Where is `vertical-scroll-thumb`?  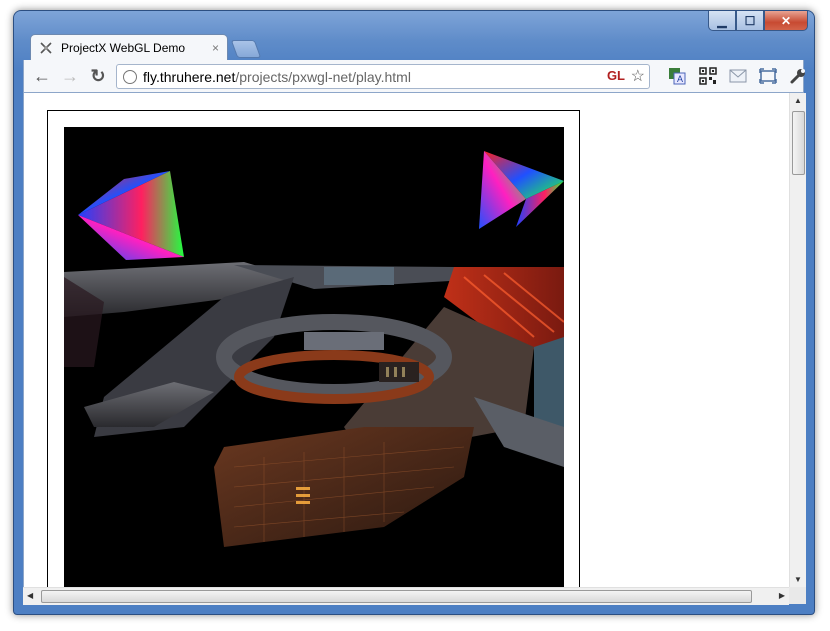 vertical-scroll-thumb is located at coordinates (798, 143).